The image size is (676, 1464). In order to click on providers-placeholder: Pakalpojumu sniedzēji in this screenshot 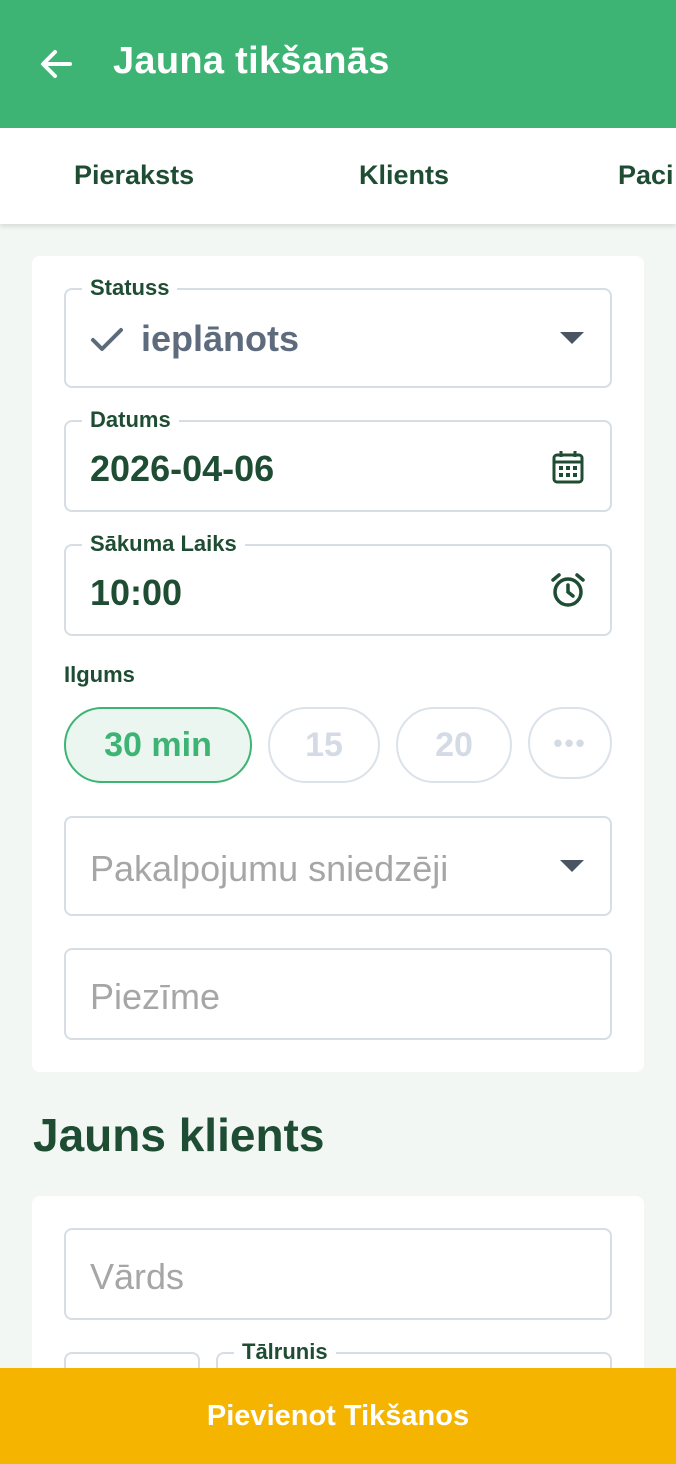, I will do `click(269, 868)`.